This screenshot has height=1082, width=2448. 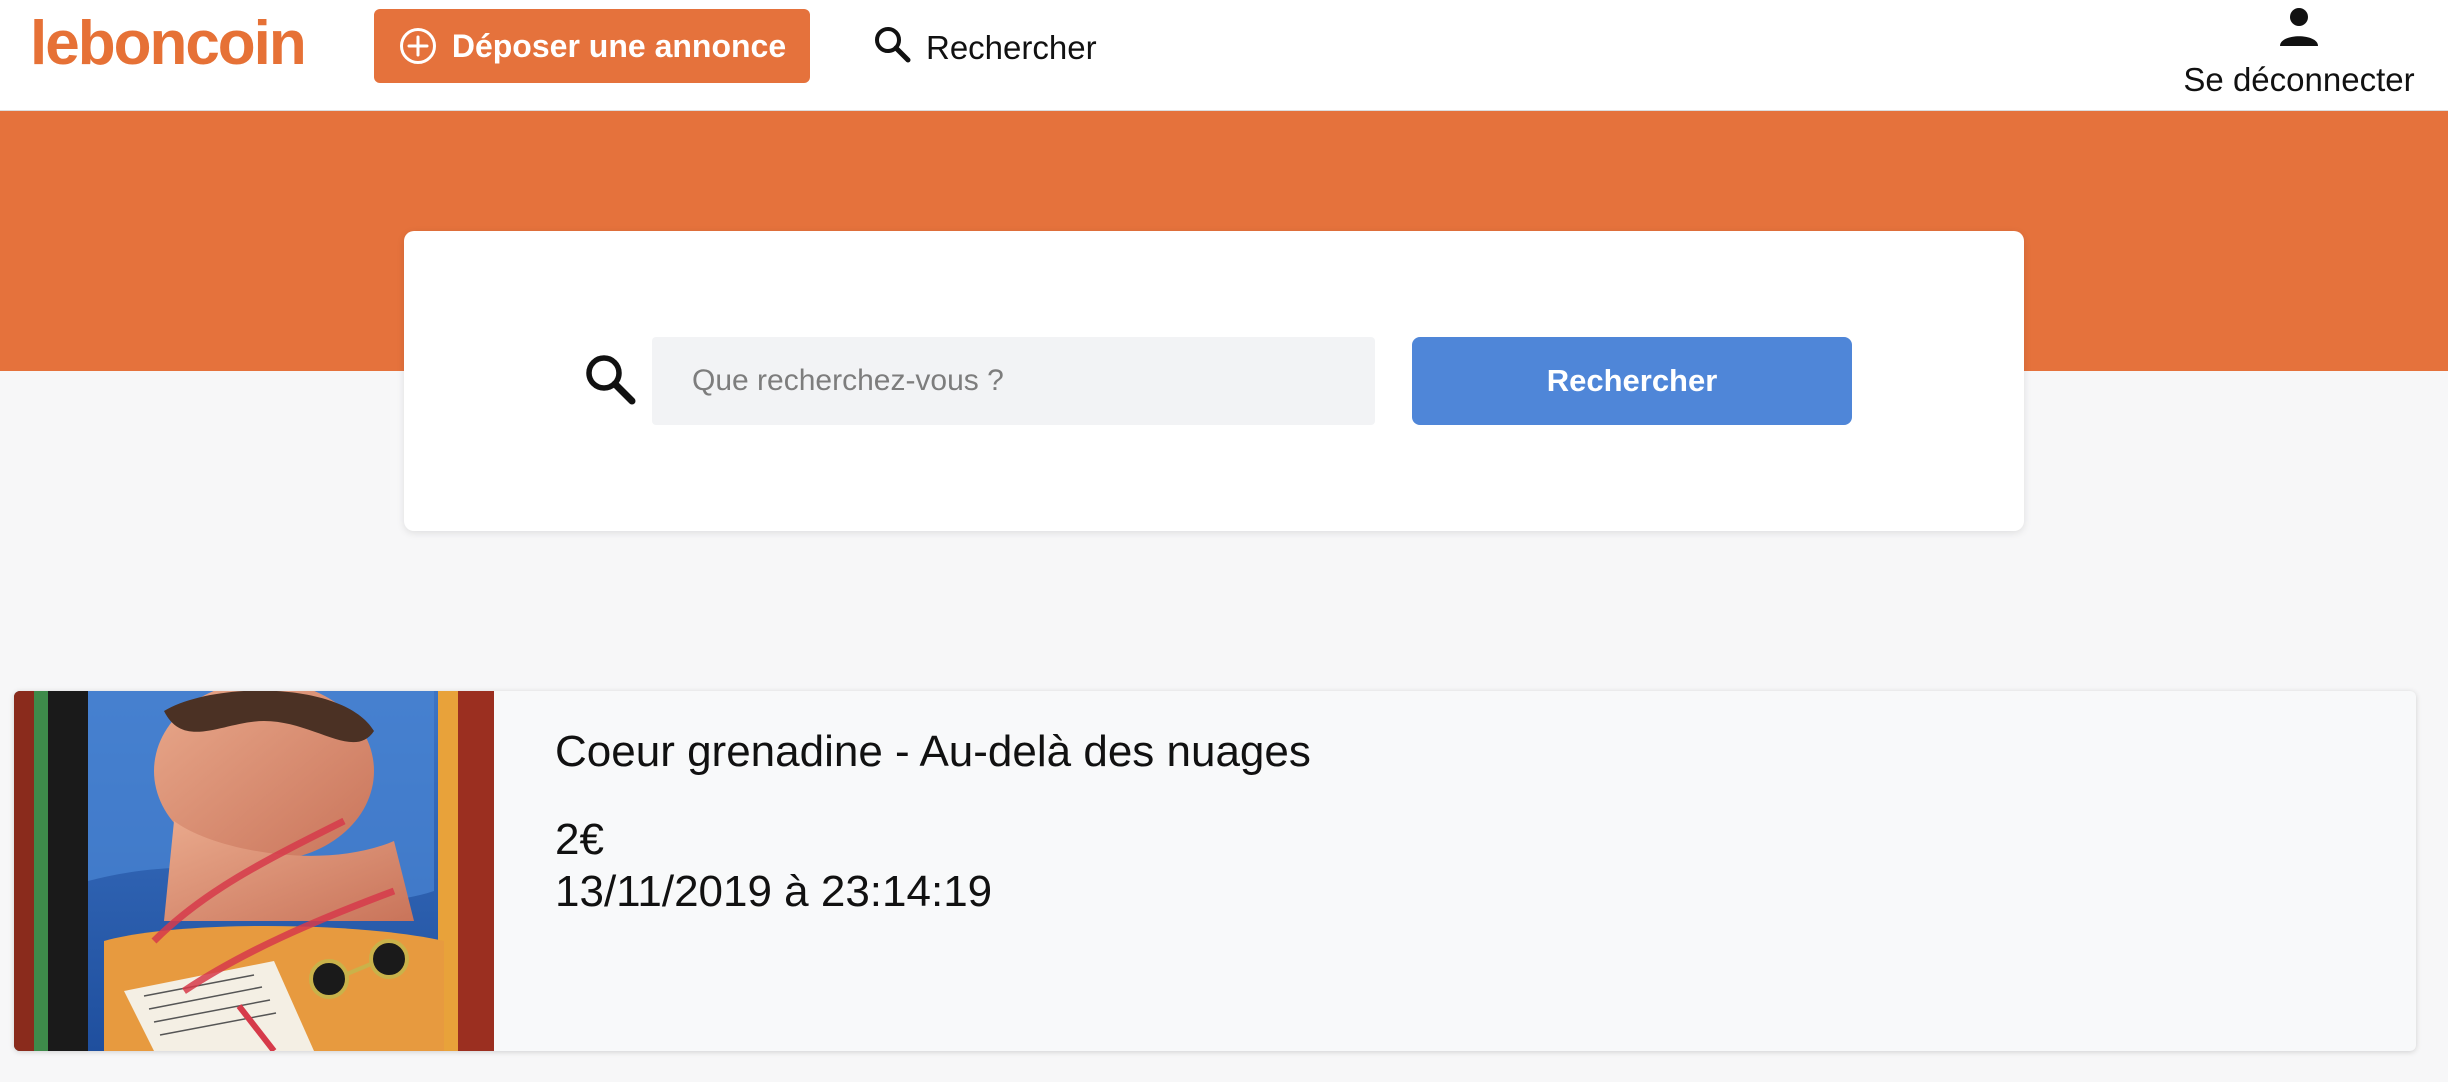 What do you see at coordinates (933, 752) in the screenshot?
I see `listing-title: Coeur grenadine - Au-delà des nuages` at bounding box center [933, 752].